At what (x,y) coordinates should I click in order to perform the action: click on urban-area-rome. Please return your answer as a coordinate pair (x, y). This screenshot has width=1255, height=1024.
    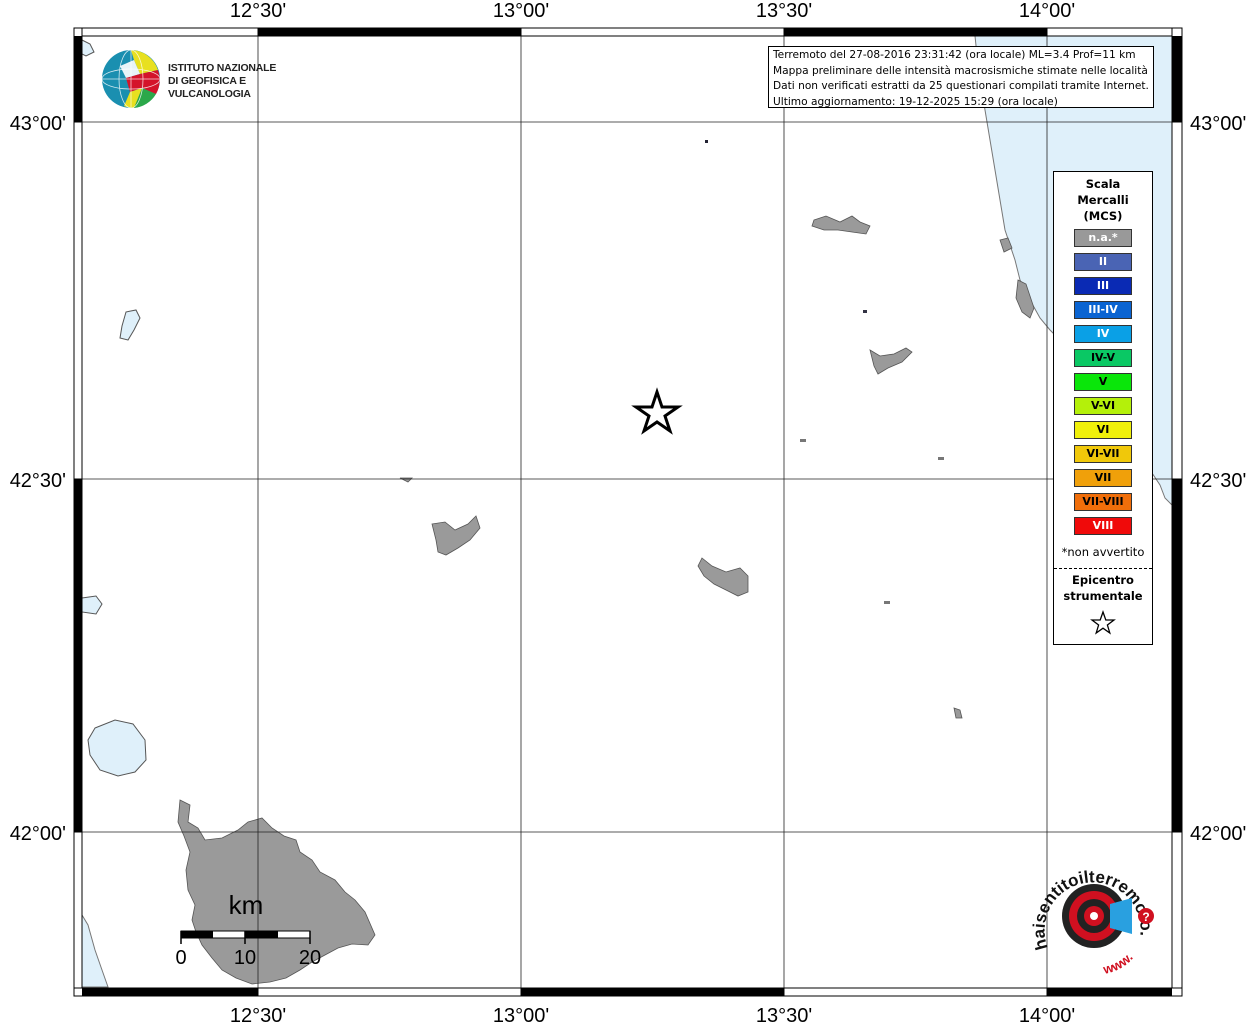
    Looking at the image, I should click on (276, 892).